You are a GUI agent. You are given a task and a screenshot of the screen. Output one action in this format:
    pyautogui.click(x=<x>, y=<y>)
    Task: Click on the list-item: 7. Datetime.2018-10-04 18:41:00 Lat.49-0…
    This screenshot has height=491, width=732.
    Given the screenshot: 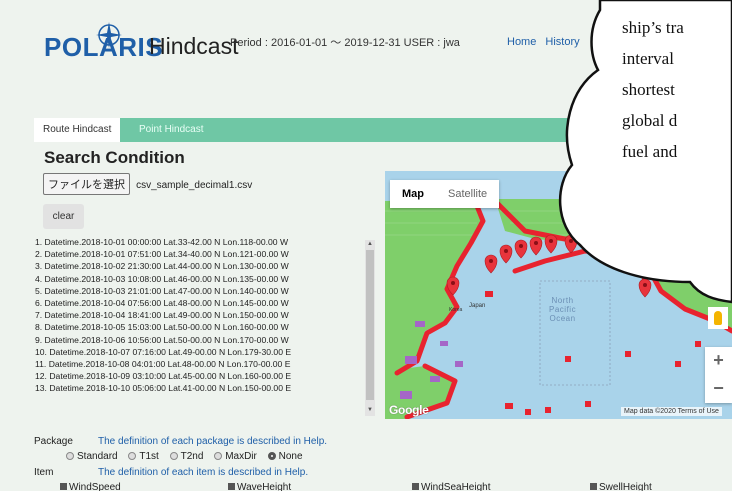 What is the action you would take?
    pyautogui.click(x=162, y=315)
    